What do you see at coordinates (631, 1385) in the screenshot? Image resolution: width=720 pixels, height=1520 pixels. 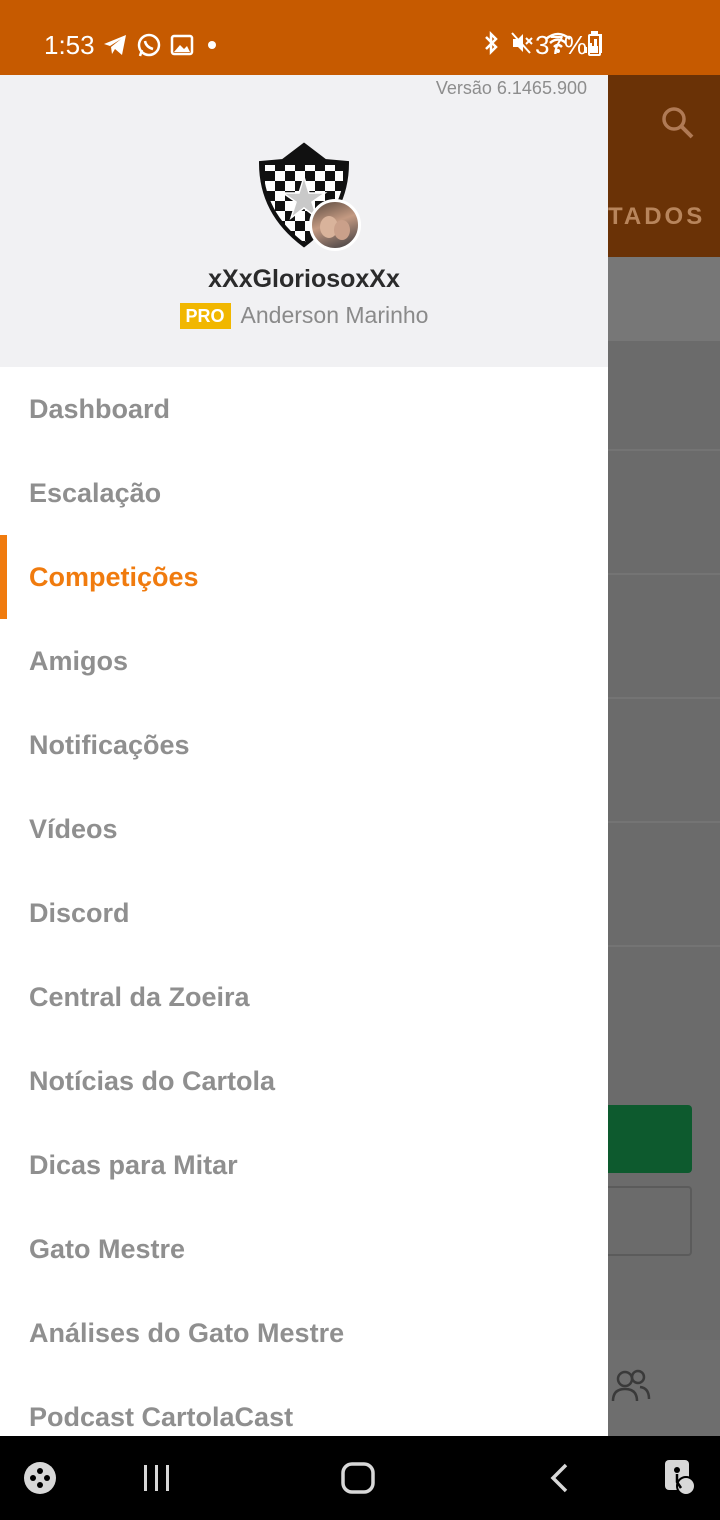 I see `people-icon` at bounding box center [631, 1385].